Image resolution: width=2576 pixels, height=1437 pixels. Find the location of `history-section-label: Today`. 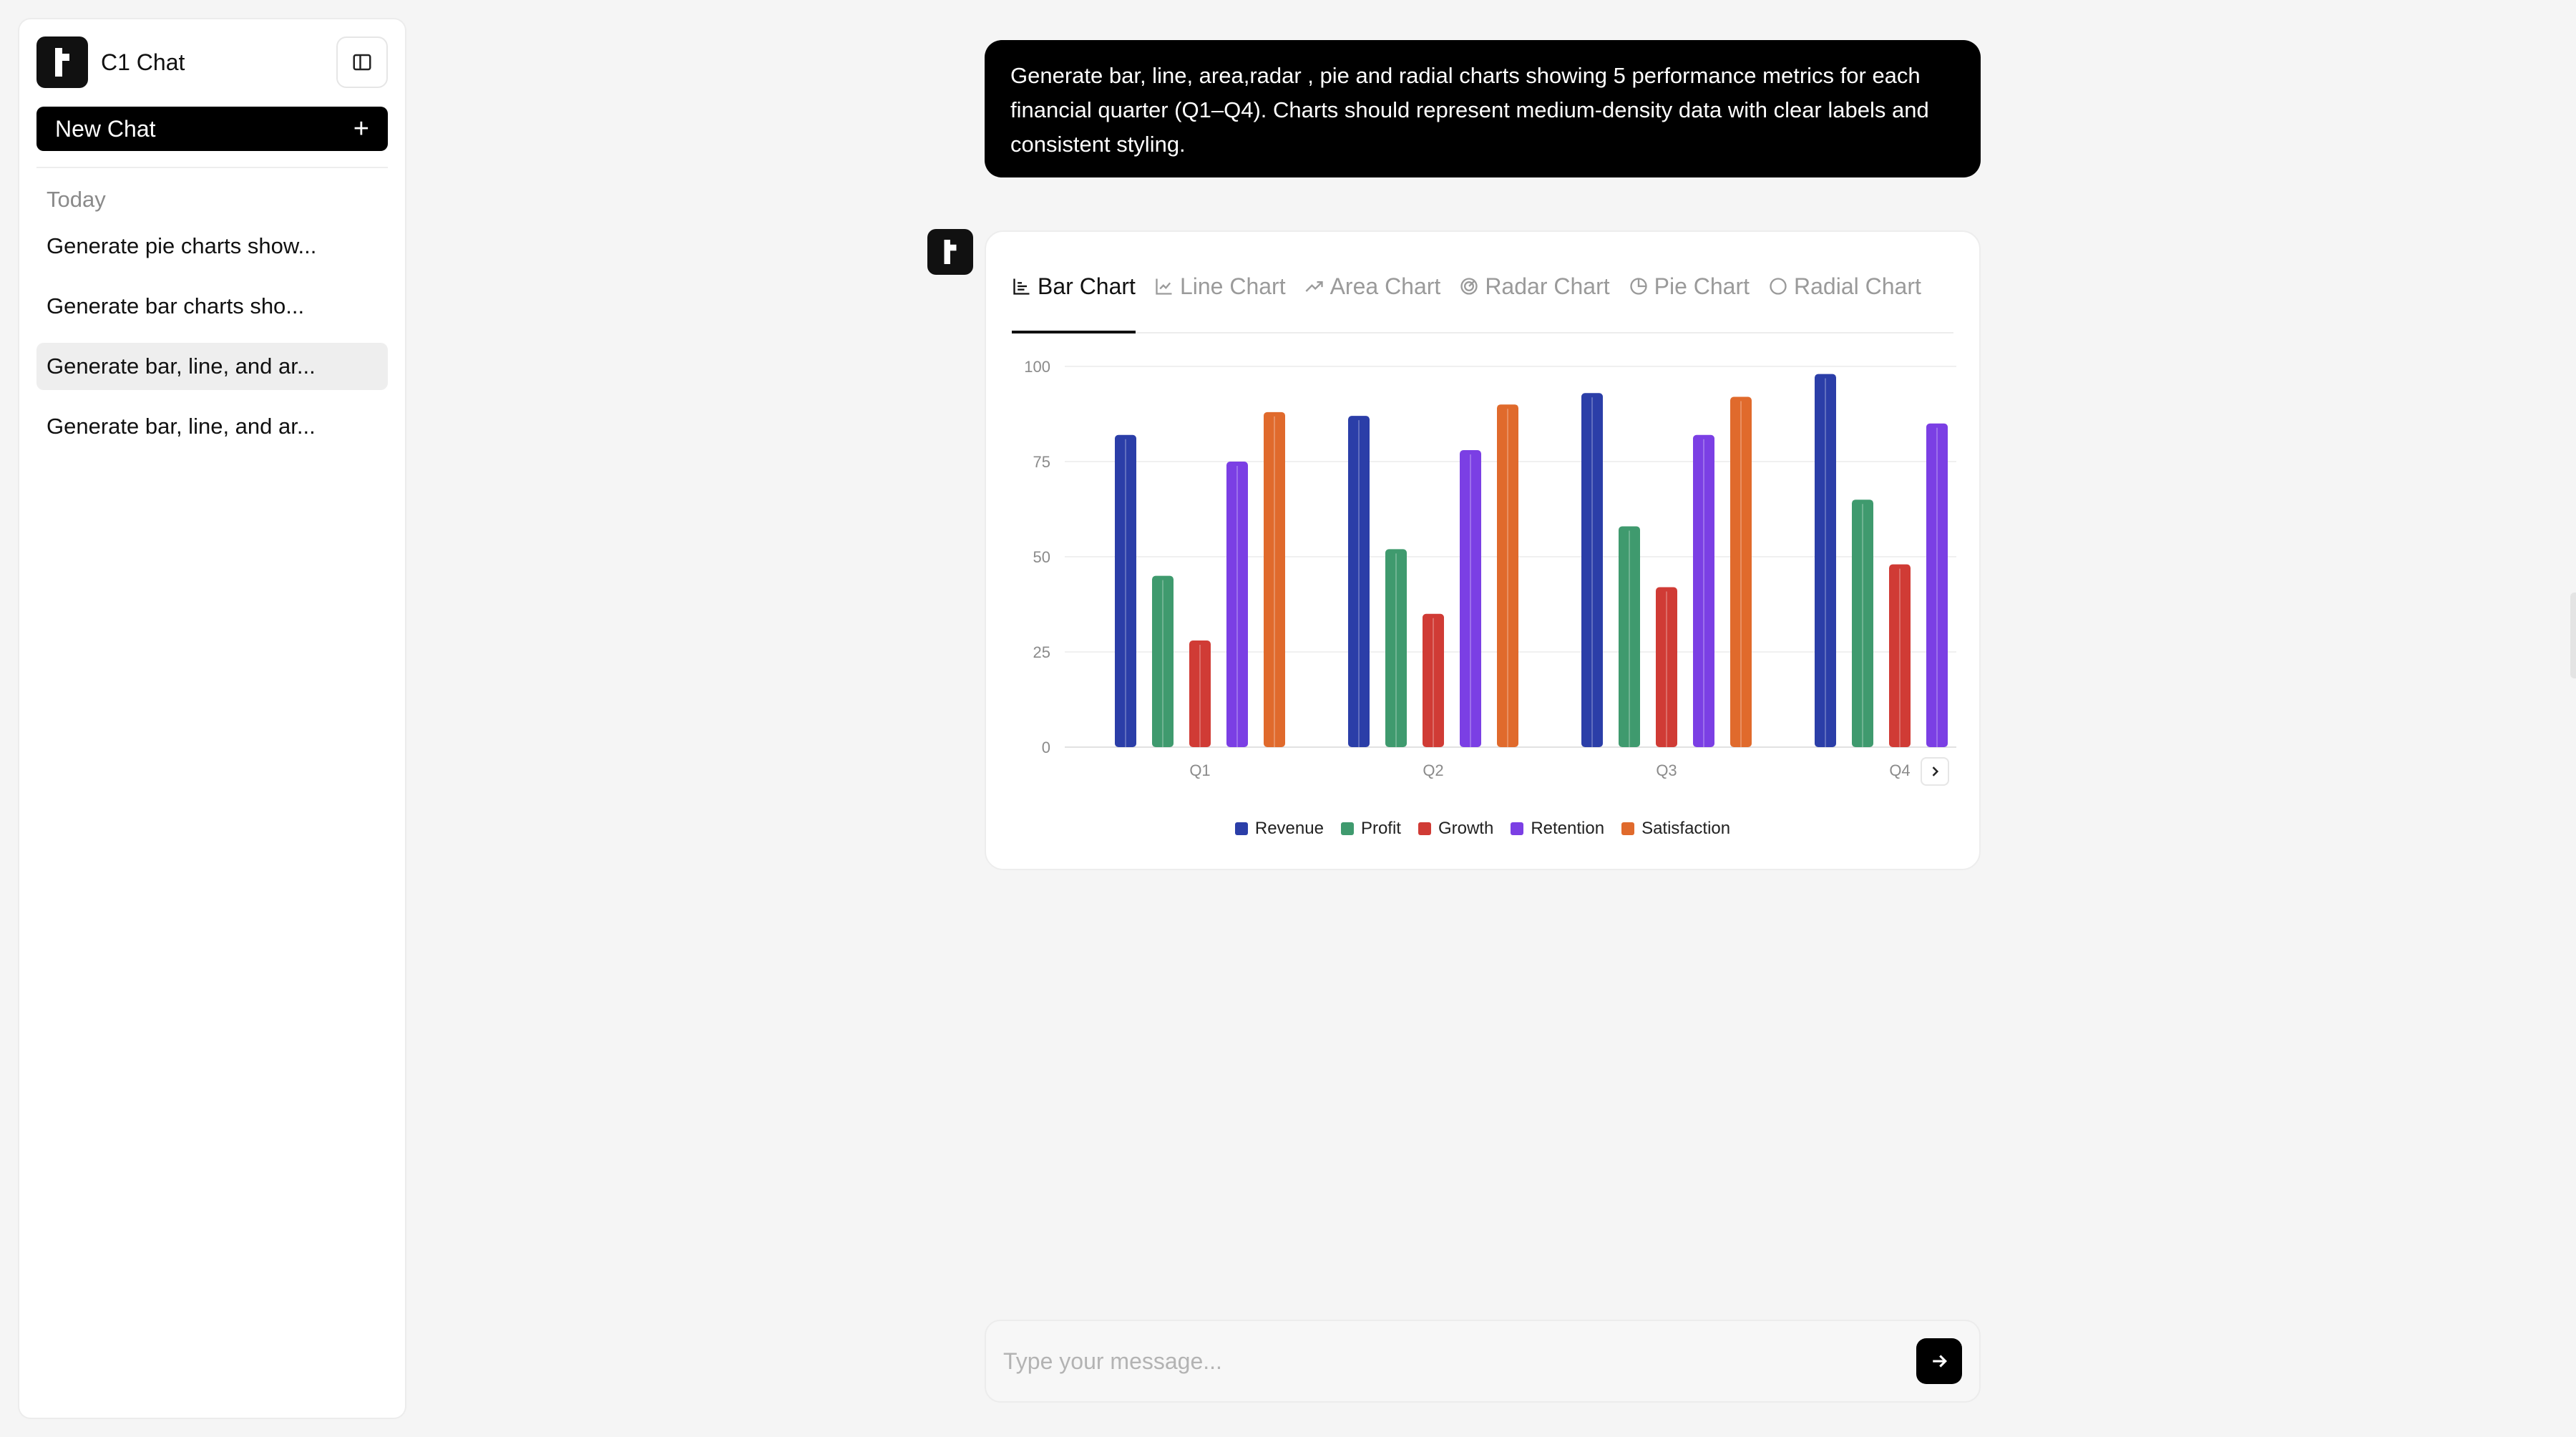

history-section-label: Today is located at coordinates (76, 199).